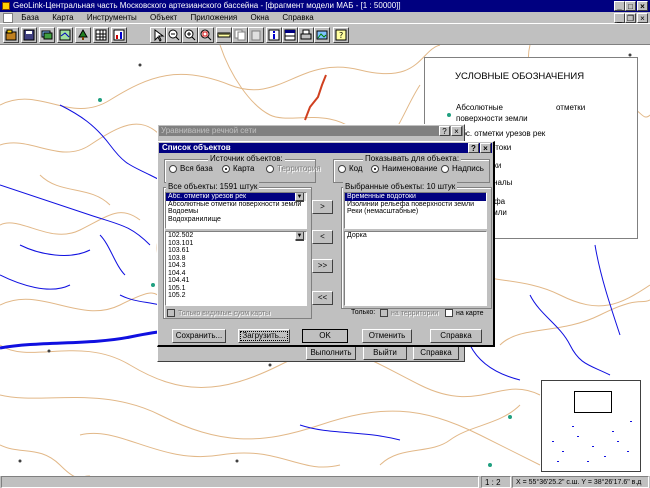  What do you see at coordinates (464, 313) in the screenshot?
I see `map-check: на карте` at bounding box center [464, 313].